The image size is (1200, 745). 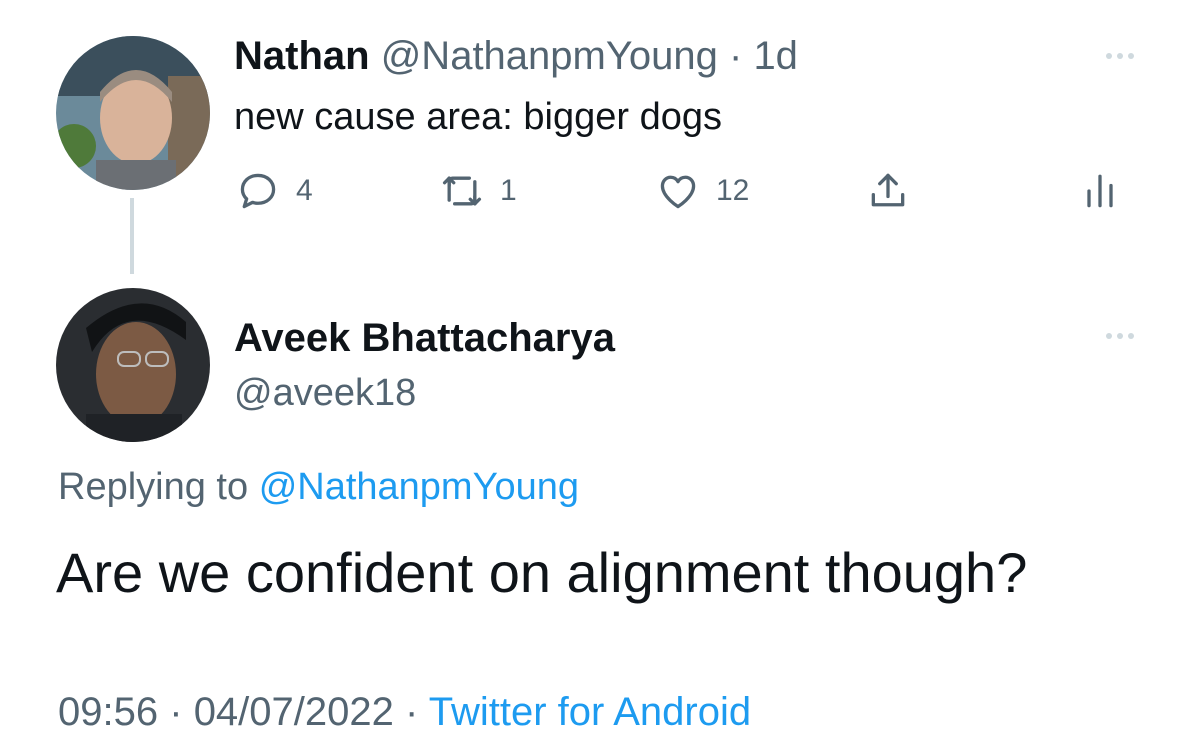 I want to click on parent-author-handle: @NathanpmYoung, so click(x=549, y=56).